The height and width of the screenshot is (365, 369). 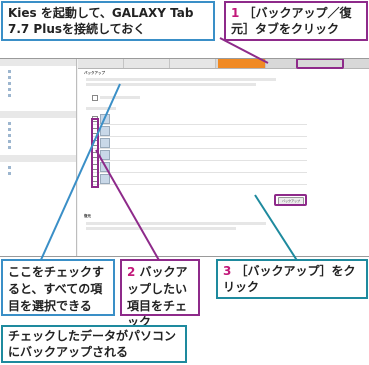 I want to click on callout-select-all: ここをチェックすると、すべての項目を選択できる, so click(x=58, y=287).